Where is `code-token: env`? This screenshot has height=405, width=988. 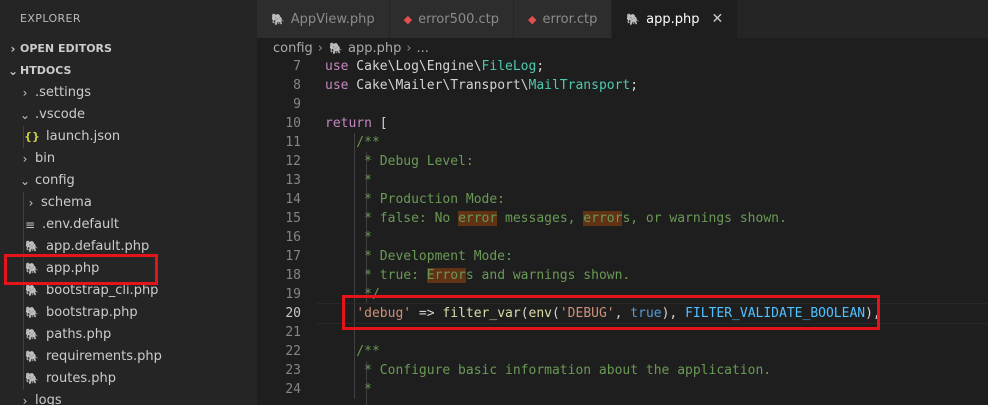
code-token: env is located at coordinates (540, 313).